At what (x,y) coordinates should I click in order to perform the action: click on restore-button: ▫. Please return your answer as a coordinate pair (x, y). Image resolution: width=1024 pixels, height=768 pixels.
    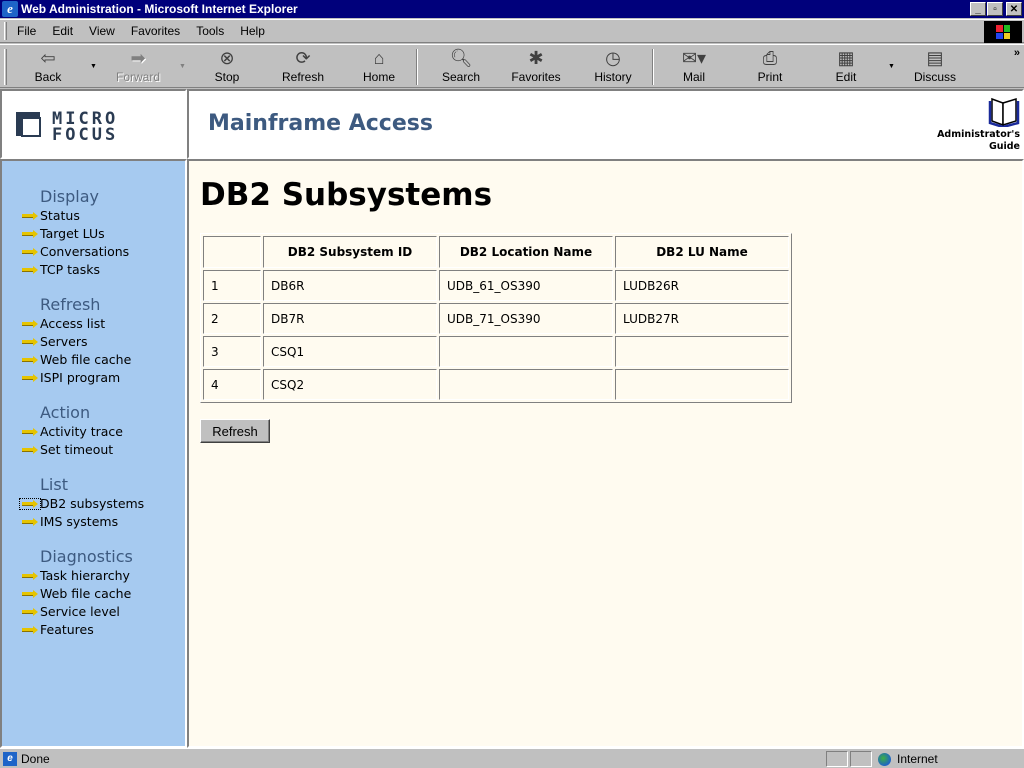
    Looking at the image, I should click on (995, 9).